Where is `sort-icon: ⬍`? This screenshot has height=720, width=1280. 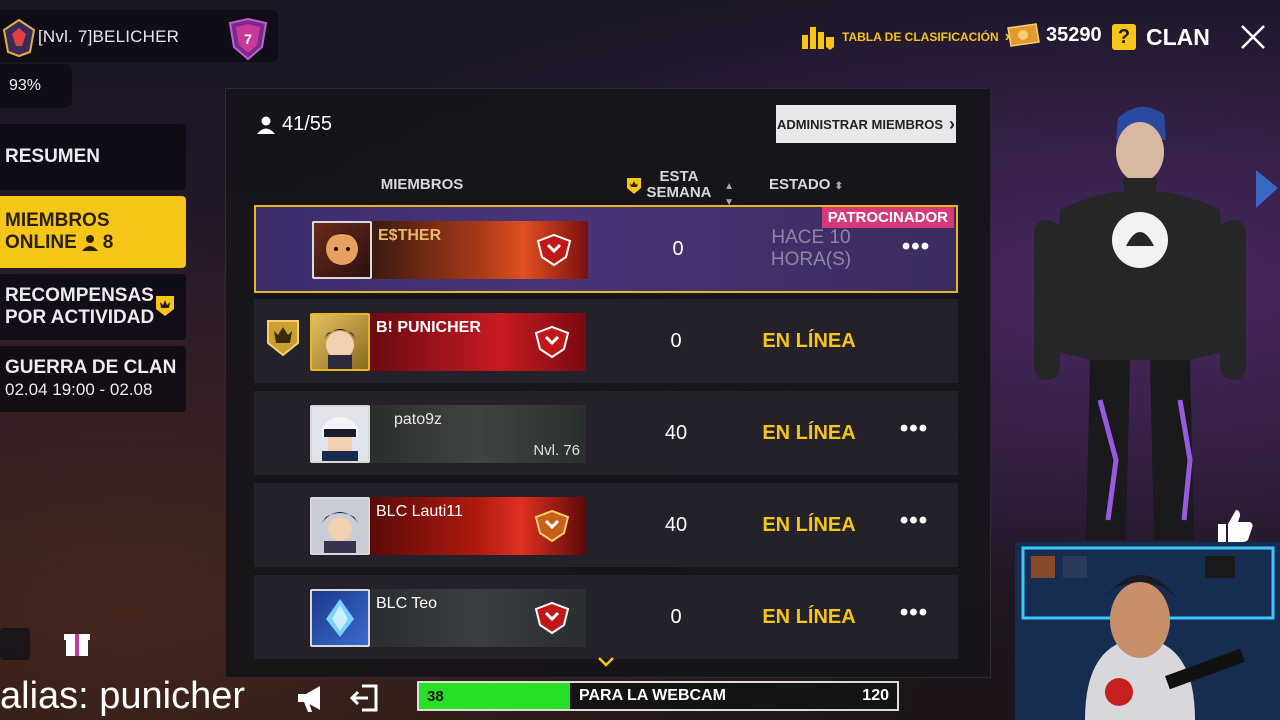
sort-icon: ⬍ is located at coordinates (838, 186).